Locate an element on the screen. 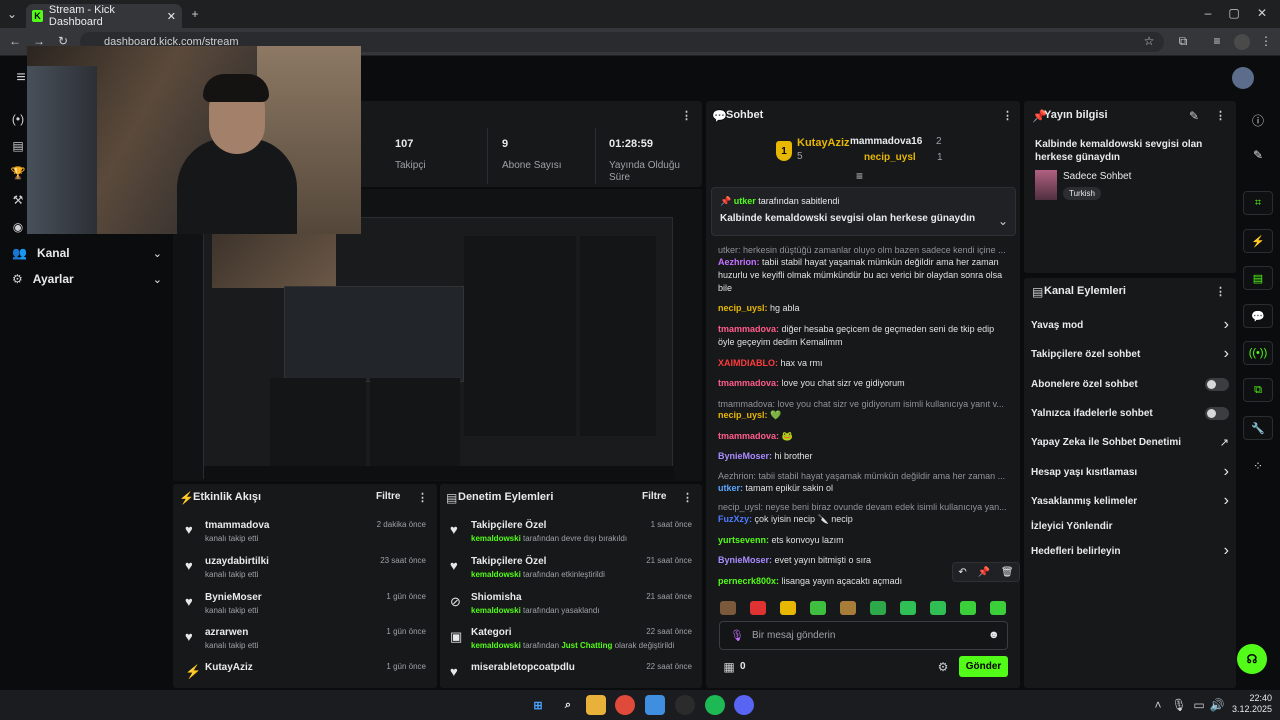 Image resolution: width=1280 pixels, height=720 pixels. channel-actions-menu-icon: ⋮ is located at coordinates (1220, 291).